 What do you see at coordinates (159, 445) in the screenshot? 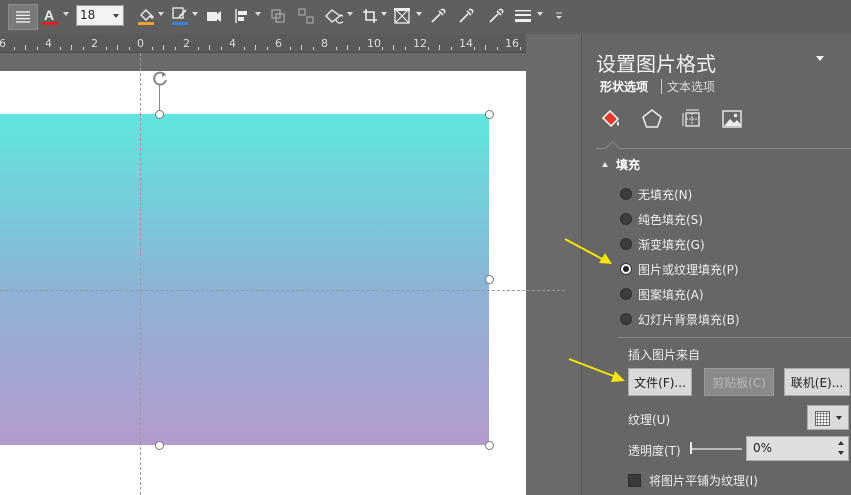
I see `resize-handle-bottom` at bounding box center [159, 445].